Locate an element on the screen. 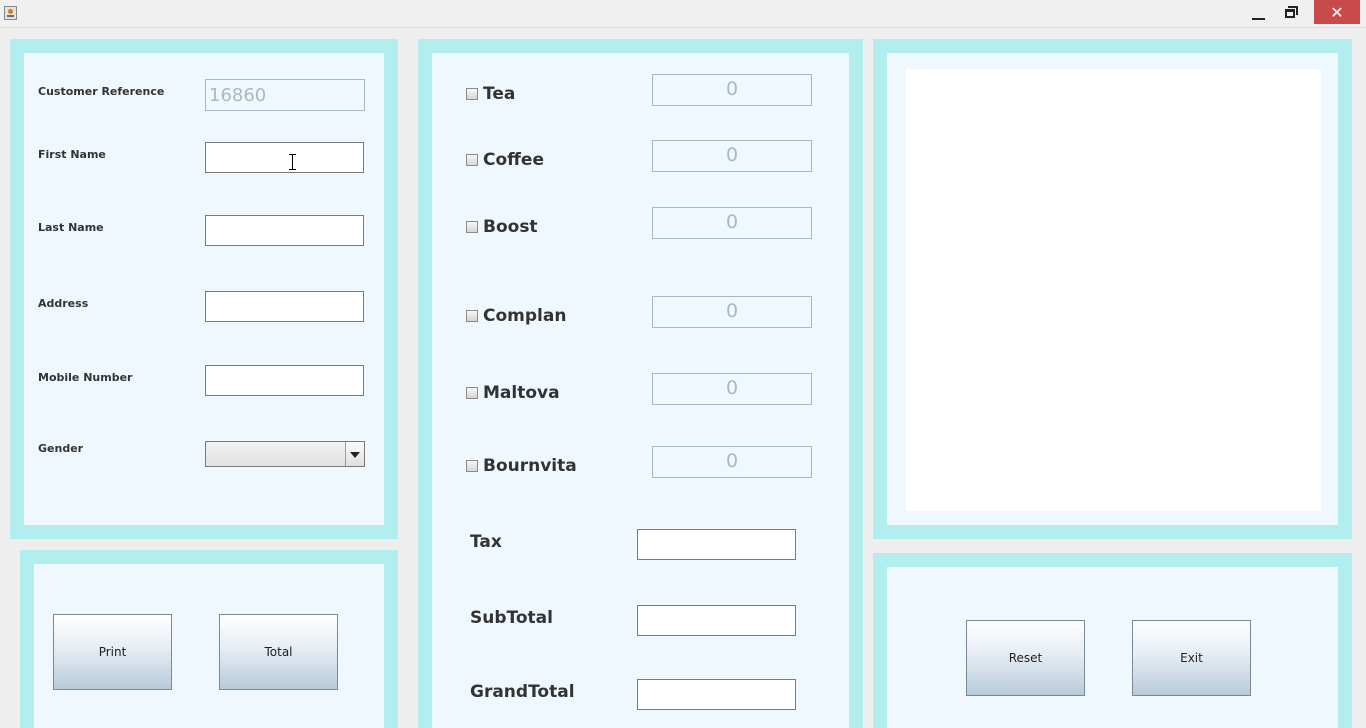 This screenshot has width=1366, height=728. item-tea-qty: 0 is located at coordinates (732, 90).